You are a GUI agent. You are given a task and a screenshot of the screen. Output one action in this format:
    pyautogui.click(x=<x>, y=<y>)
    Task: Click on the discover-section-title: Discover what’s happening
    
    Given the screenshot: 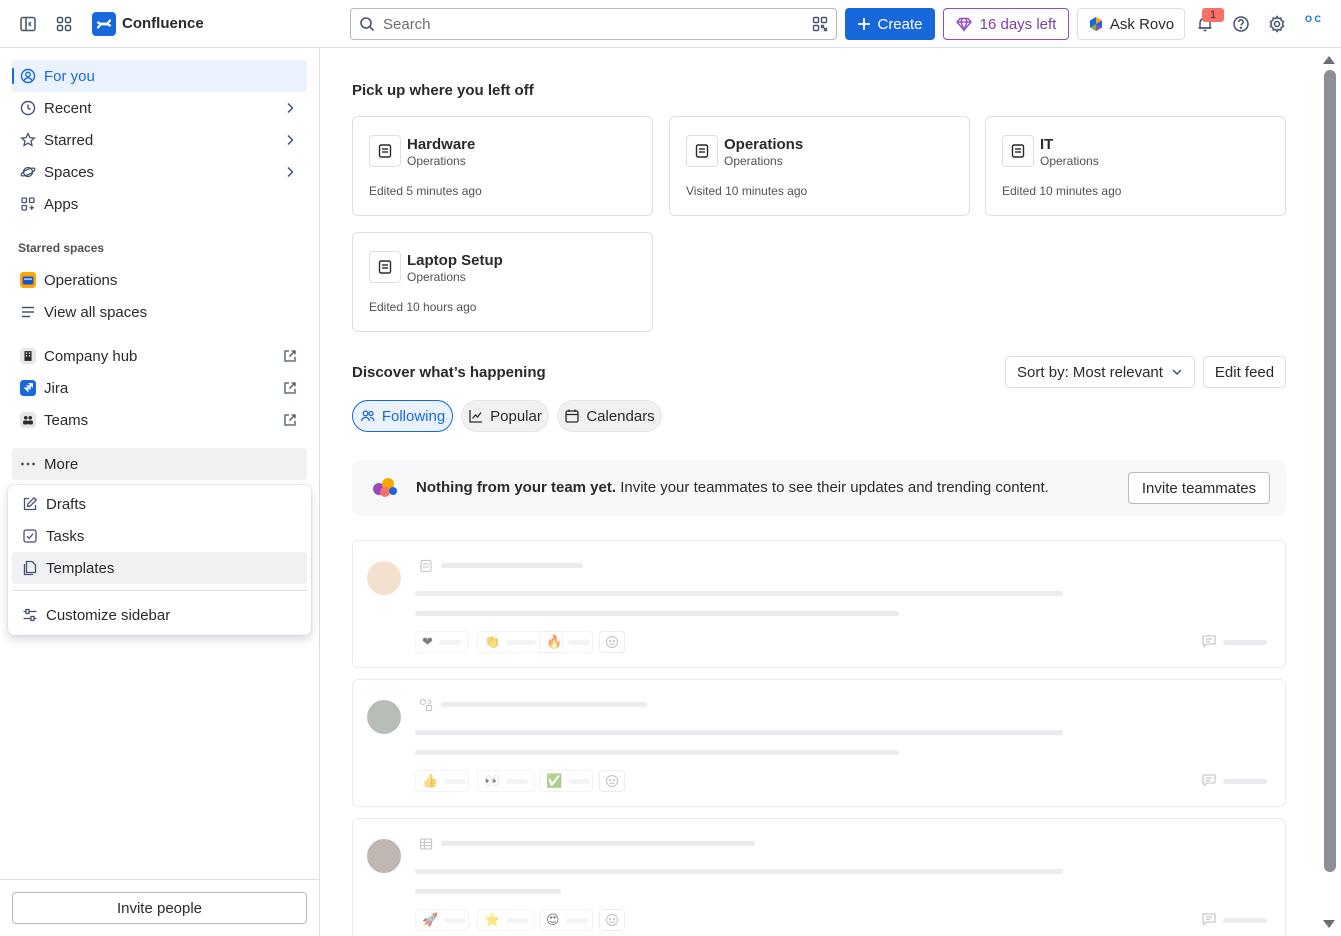 What is the action you would take?
    pyautogui.click(x=449, y=372)
    